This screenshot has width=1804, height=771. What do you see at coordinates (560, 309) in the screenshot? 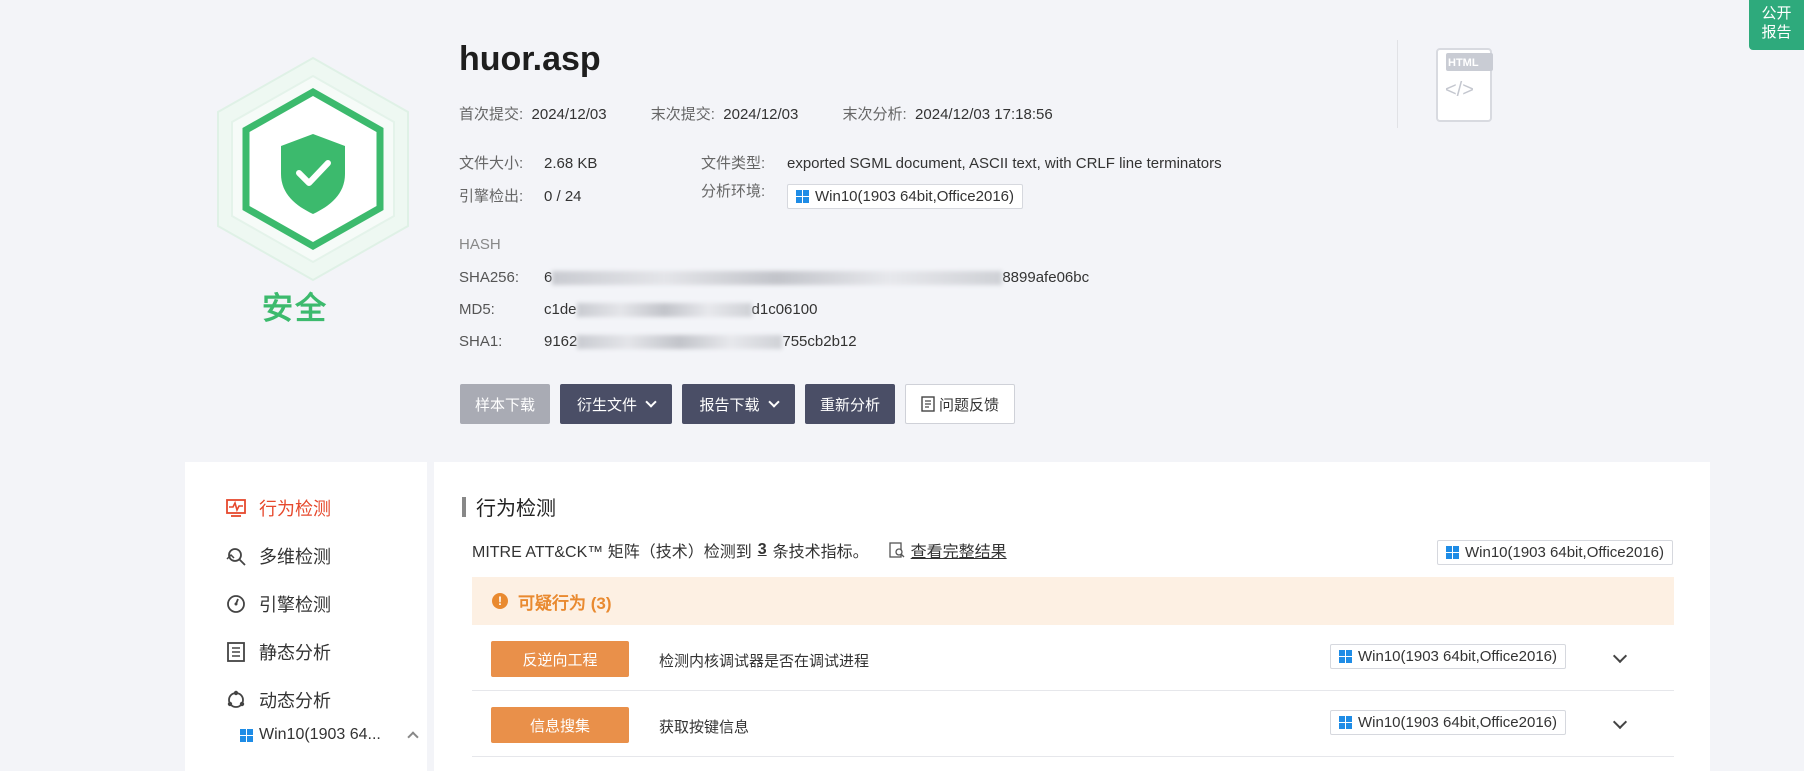
I see `md5-head: c1de` at bounding box center [560, 309].